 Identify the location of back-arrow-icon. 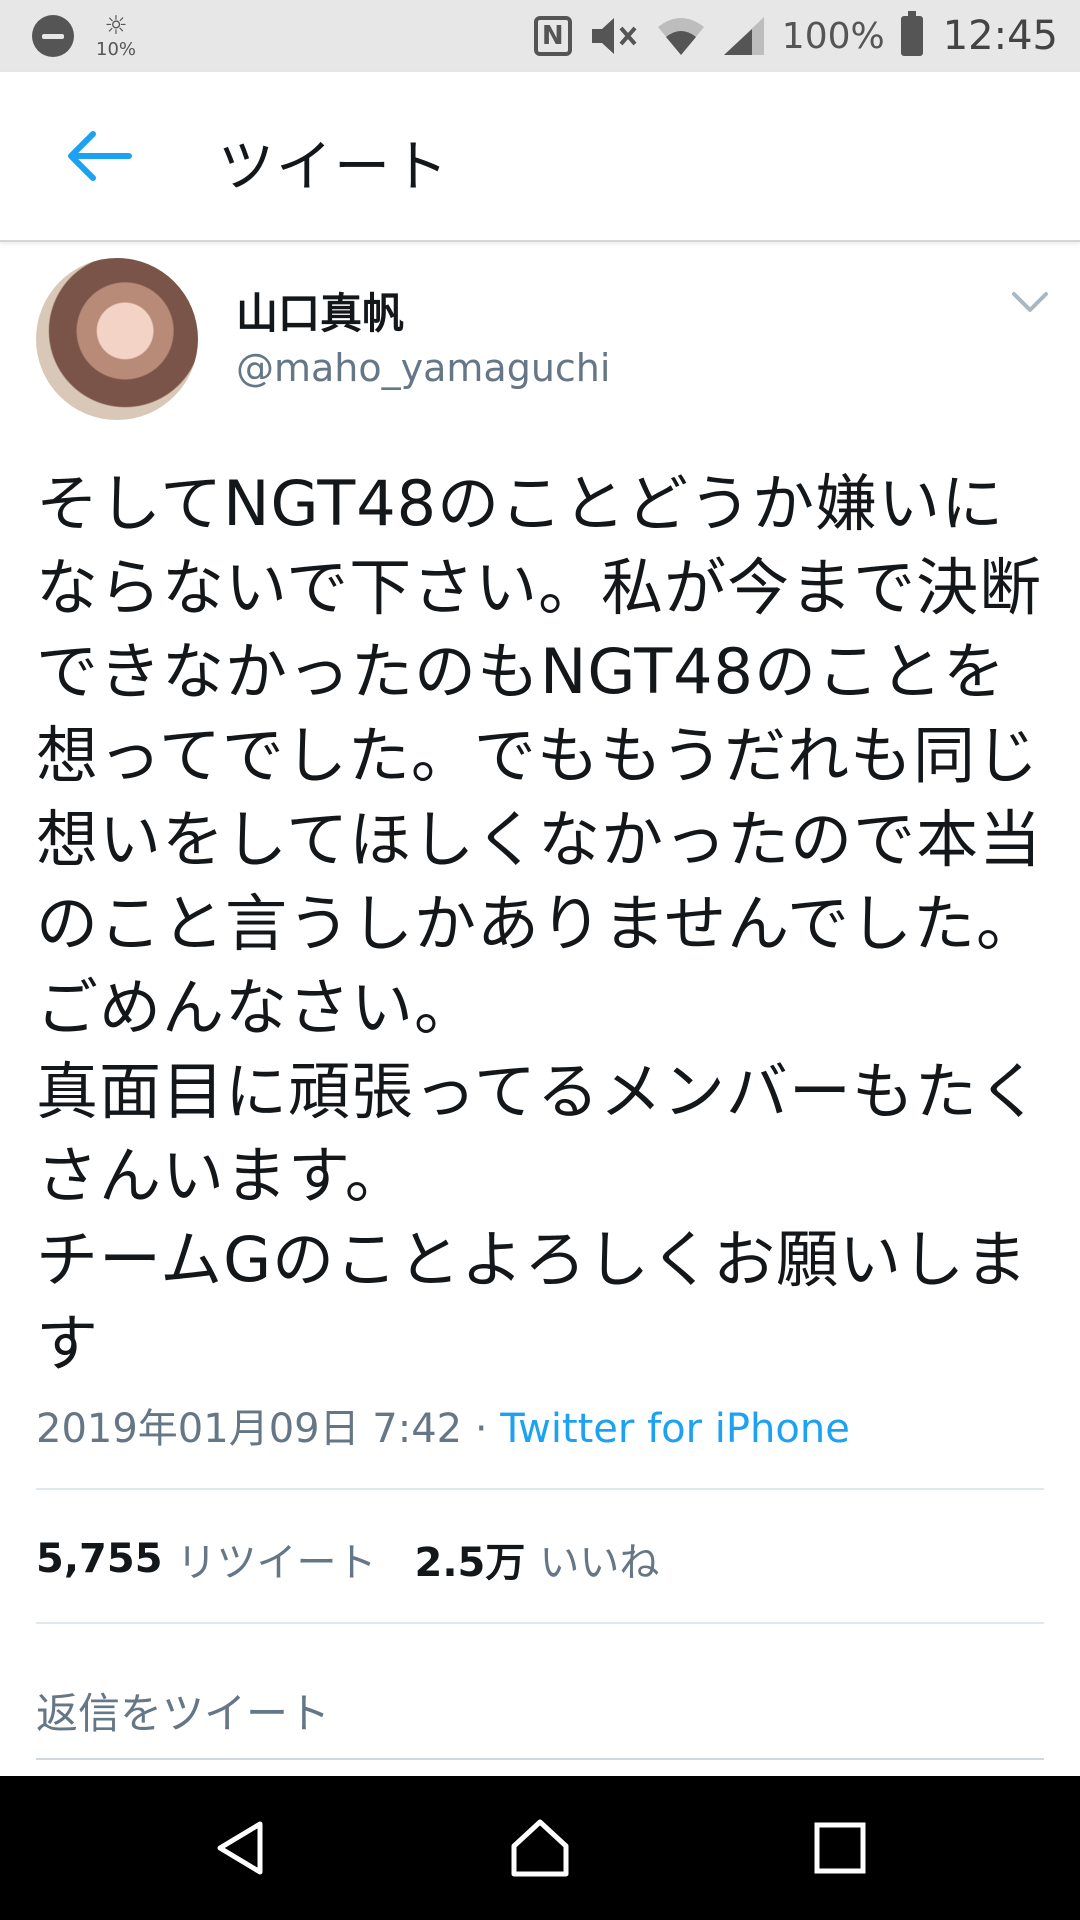
(100, 156).